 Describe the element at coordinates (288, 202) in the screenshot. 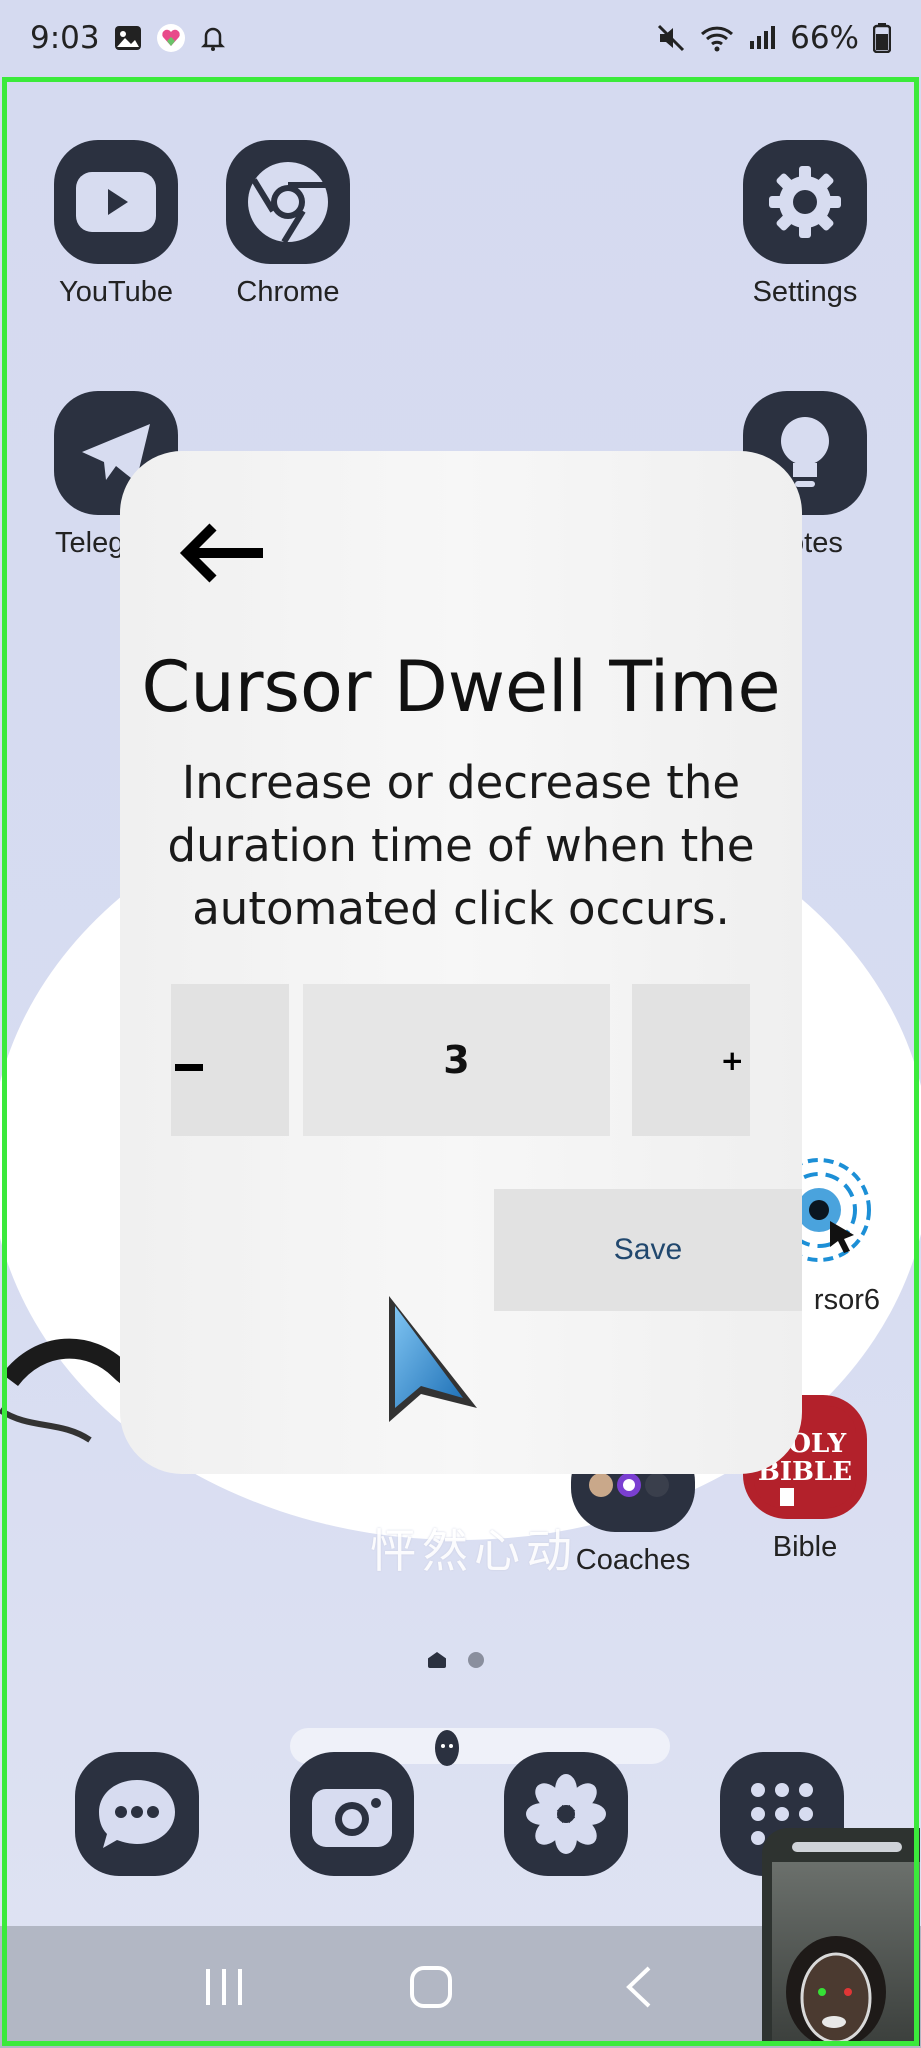

I see `chrome-icon` at that location.